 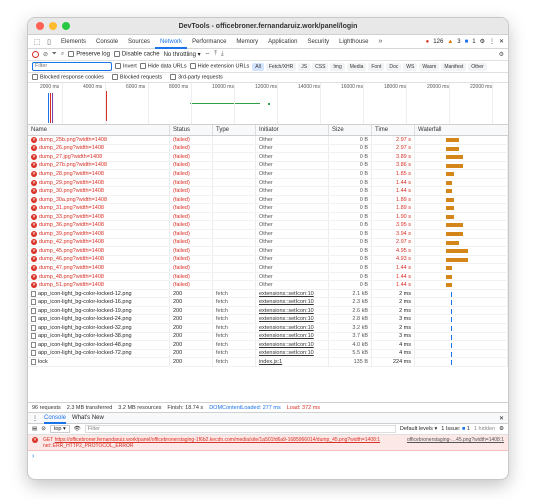 I want to click on request-name-cell: ✕ dump_27.jpg?width=1408, so click(x=99, y=157).